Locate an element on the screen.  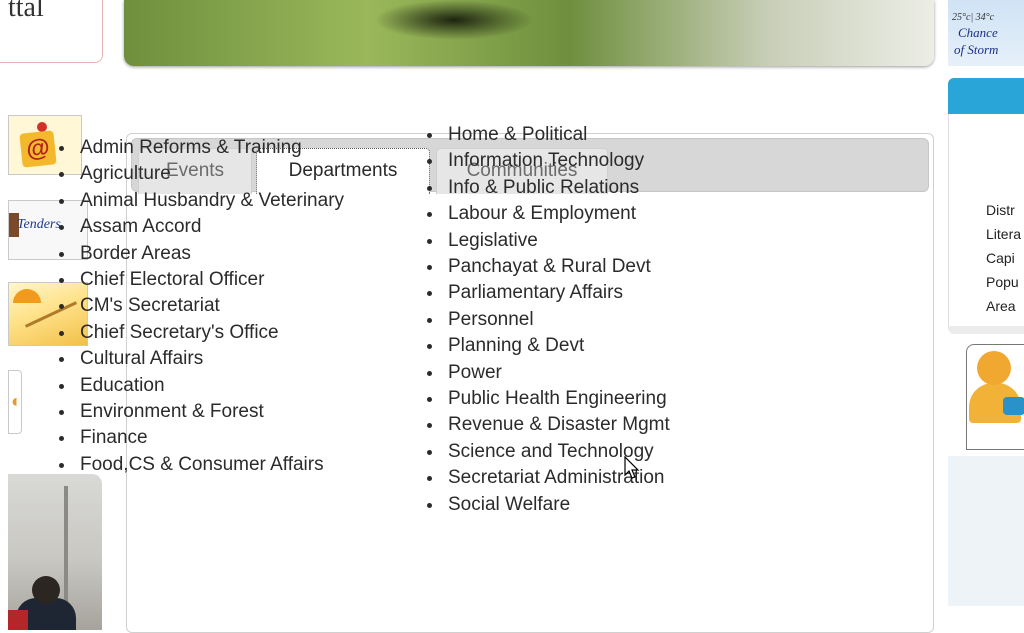
info-label: Area is located at coordinates (1001, 306).